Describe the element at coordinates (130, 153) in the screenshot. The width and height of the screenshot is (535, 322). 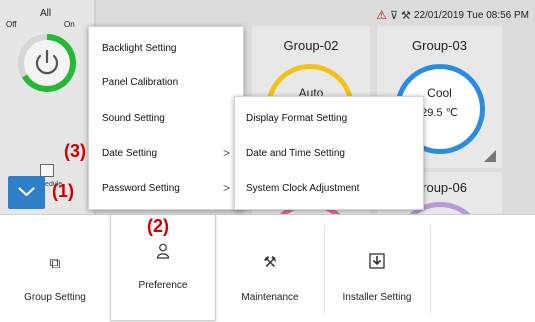
I see `menu-item-label: Date Setting` at that location.